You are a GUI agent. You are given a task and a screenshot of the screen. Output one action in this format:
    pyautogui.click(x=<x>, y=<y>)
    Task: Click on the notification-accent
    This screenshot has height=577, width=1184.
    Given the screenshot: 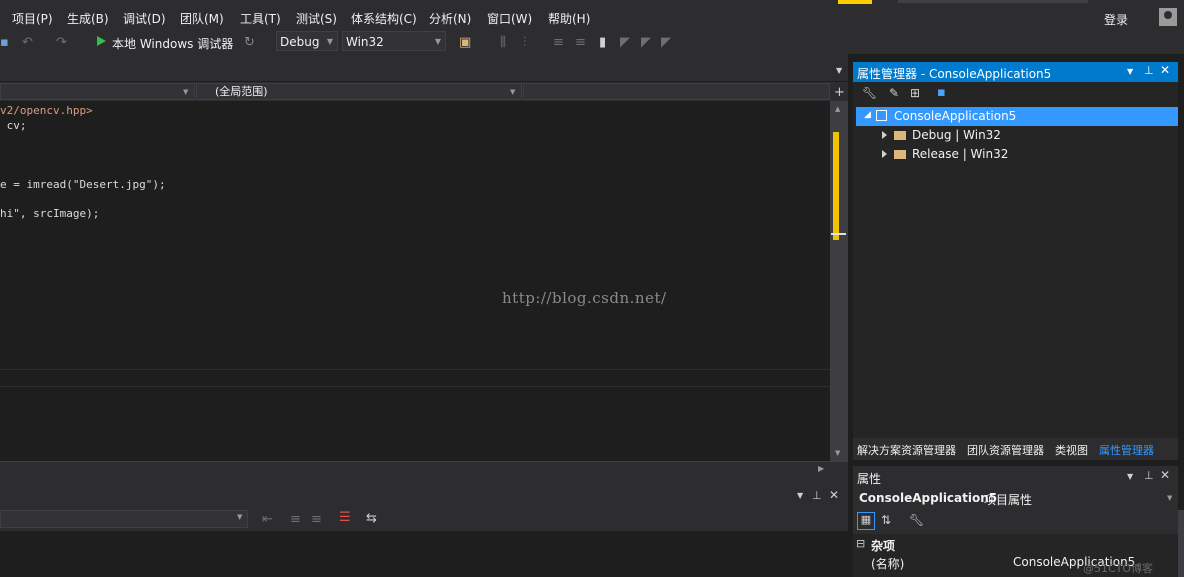 What is the action you would take?
    pyautogui.click(x=855, y=2)
    